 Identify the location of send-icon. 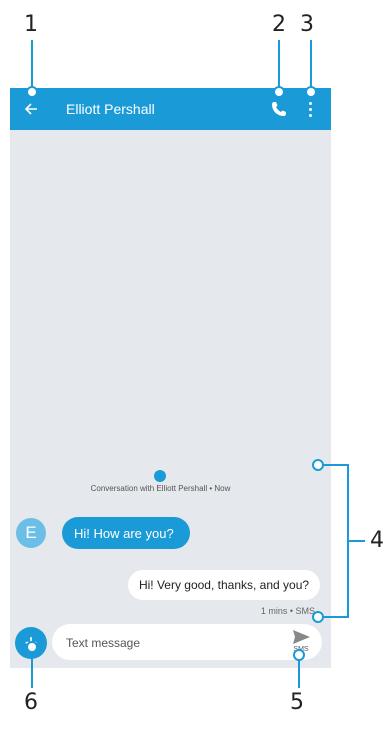
(301, 637).